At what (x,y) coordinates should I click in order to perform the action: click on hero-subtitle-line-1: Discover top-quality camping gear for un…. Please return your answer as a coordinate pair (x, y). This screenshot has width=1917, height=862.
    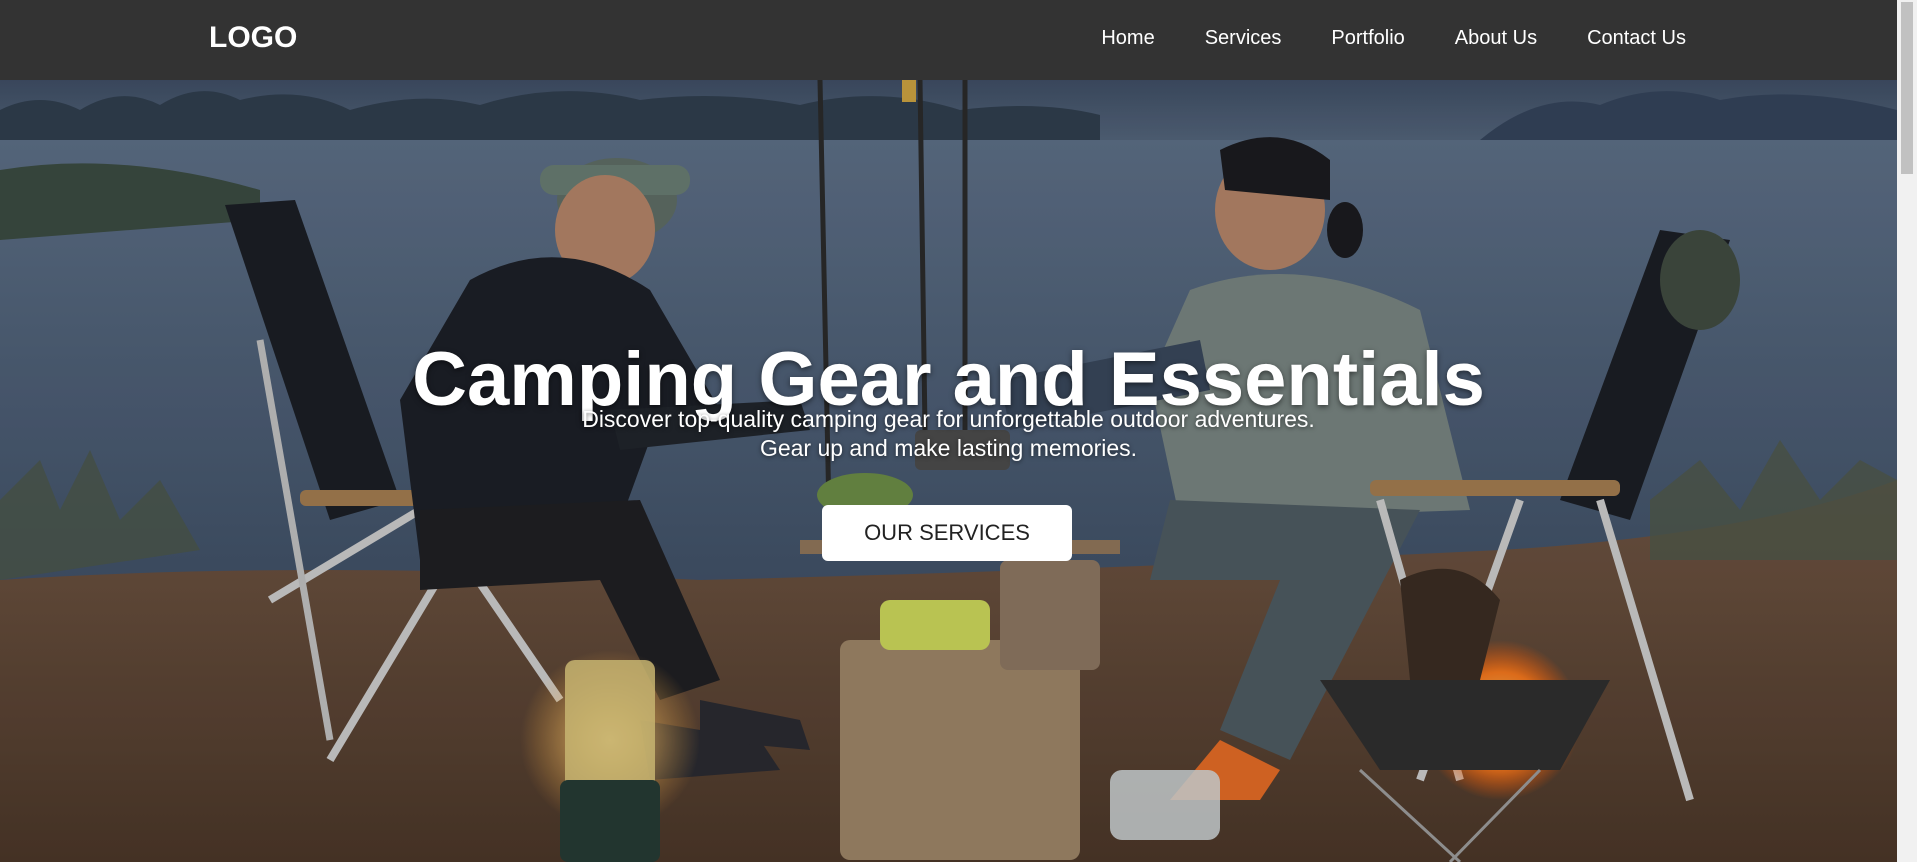
    Looking at the image, I should click on (948, 419).